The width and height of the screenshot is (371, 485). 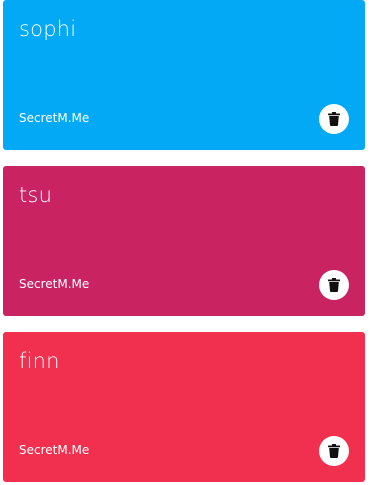 I want to click on card-name: tsu, so click(x=36, y=195).